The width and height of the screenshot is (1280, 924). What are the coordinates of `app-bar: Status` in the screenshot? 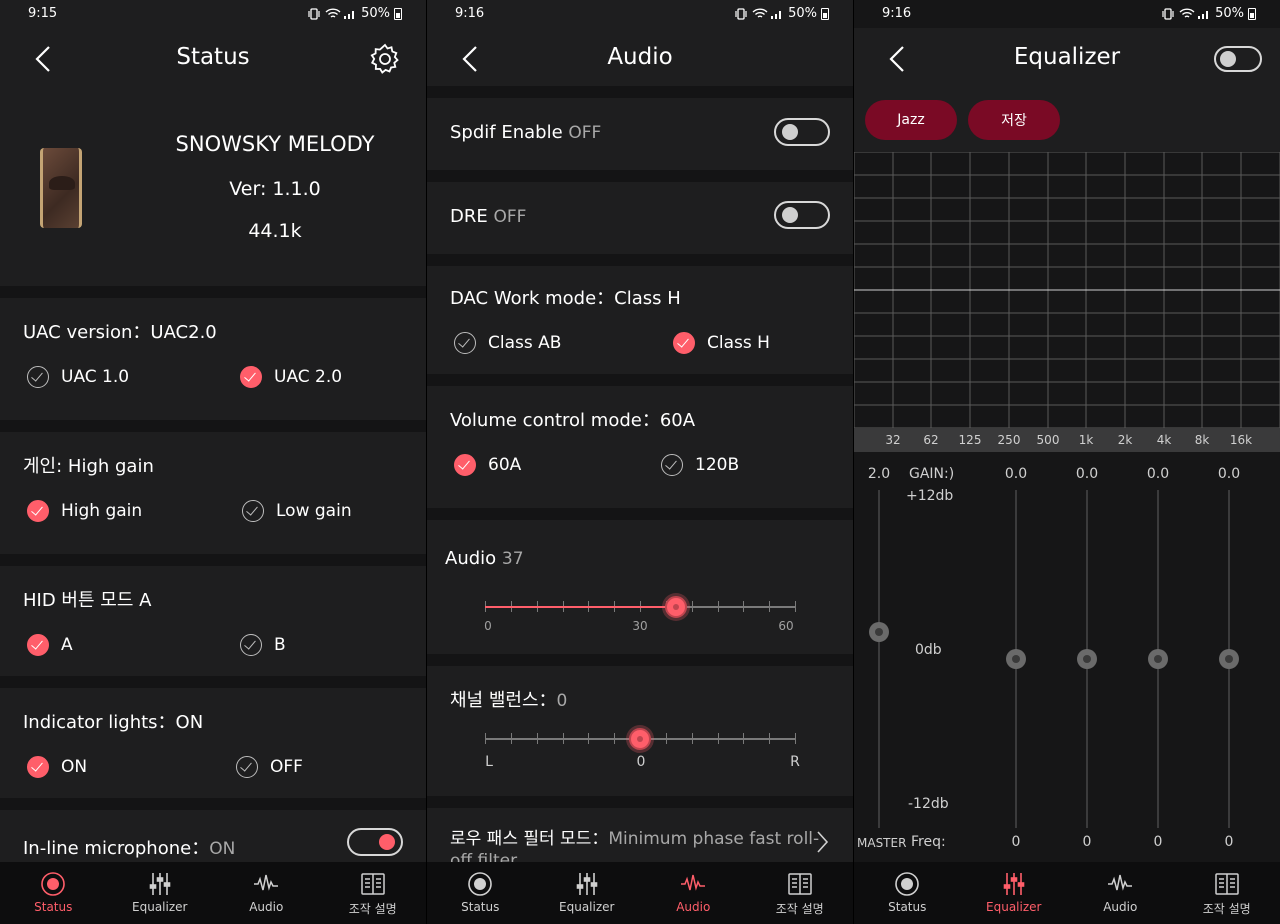 It's located at (213, 59).